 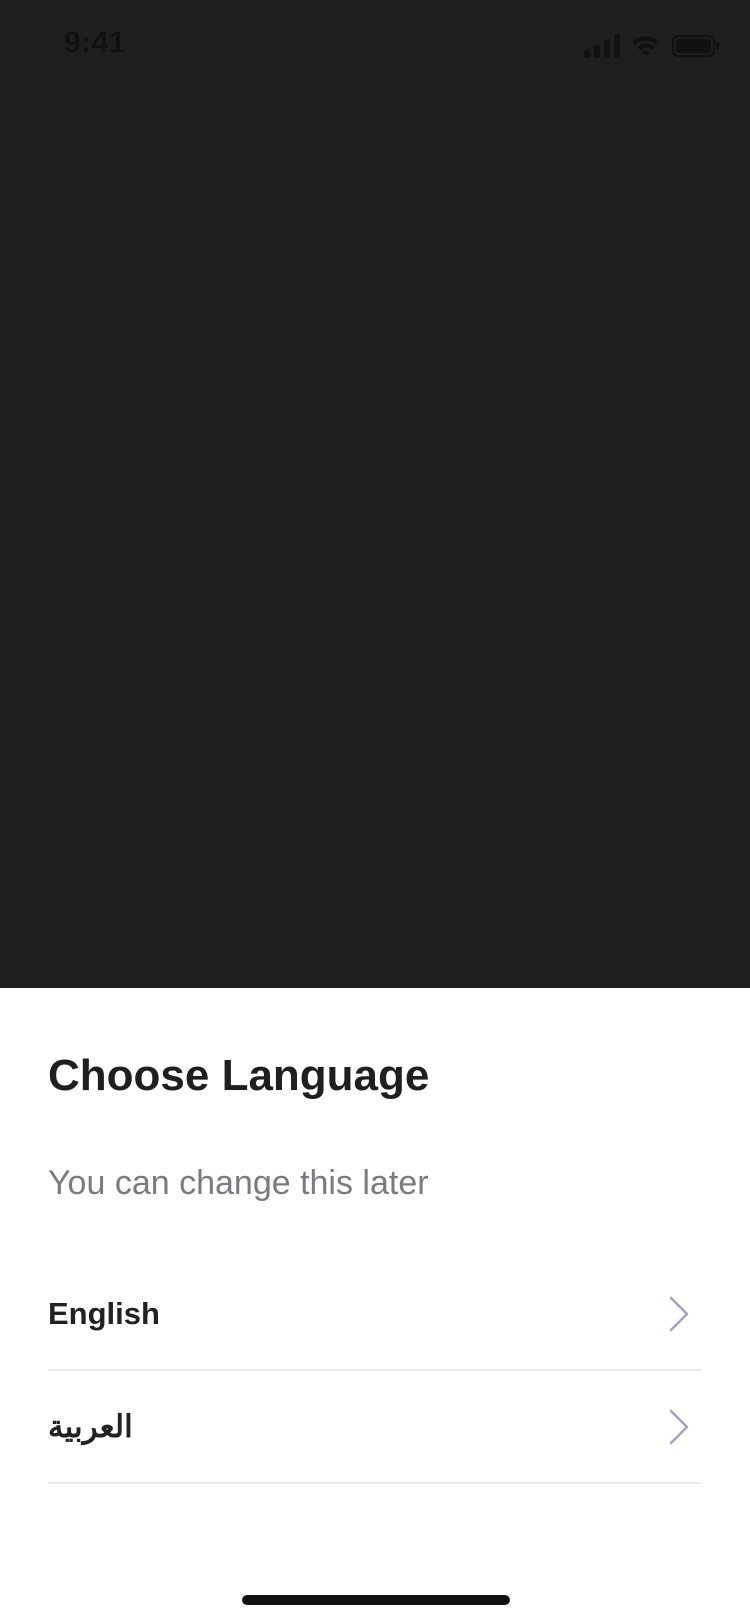 I want to click on language-option-arabic: العربية, so click(x=375, y=1427).